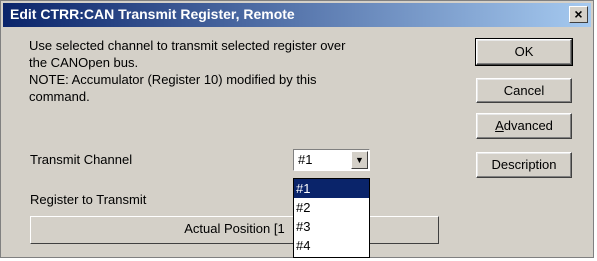  Describe the element at coordinates (331, 160) in the screenshot. I see `transmit-channel-select: #1 ▼` at that location.